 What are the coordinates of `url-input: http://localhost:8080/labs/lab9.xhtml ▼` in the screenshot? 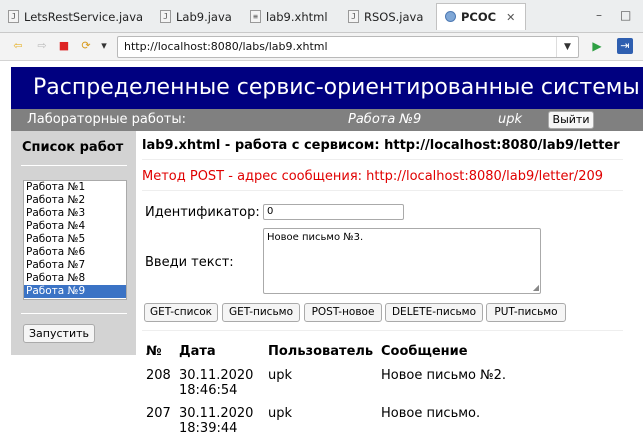 It's located at (348, 47).